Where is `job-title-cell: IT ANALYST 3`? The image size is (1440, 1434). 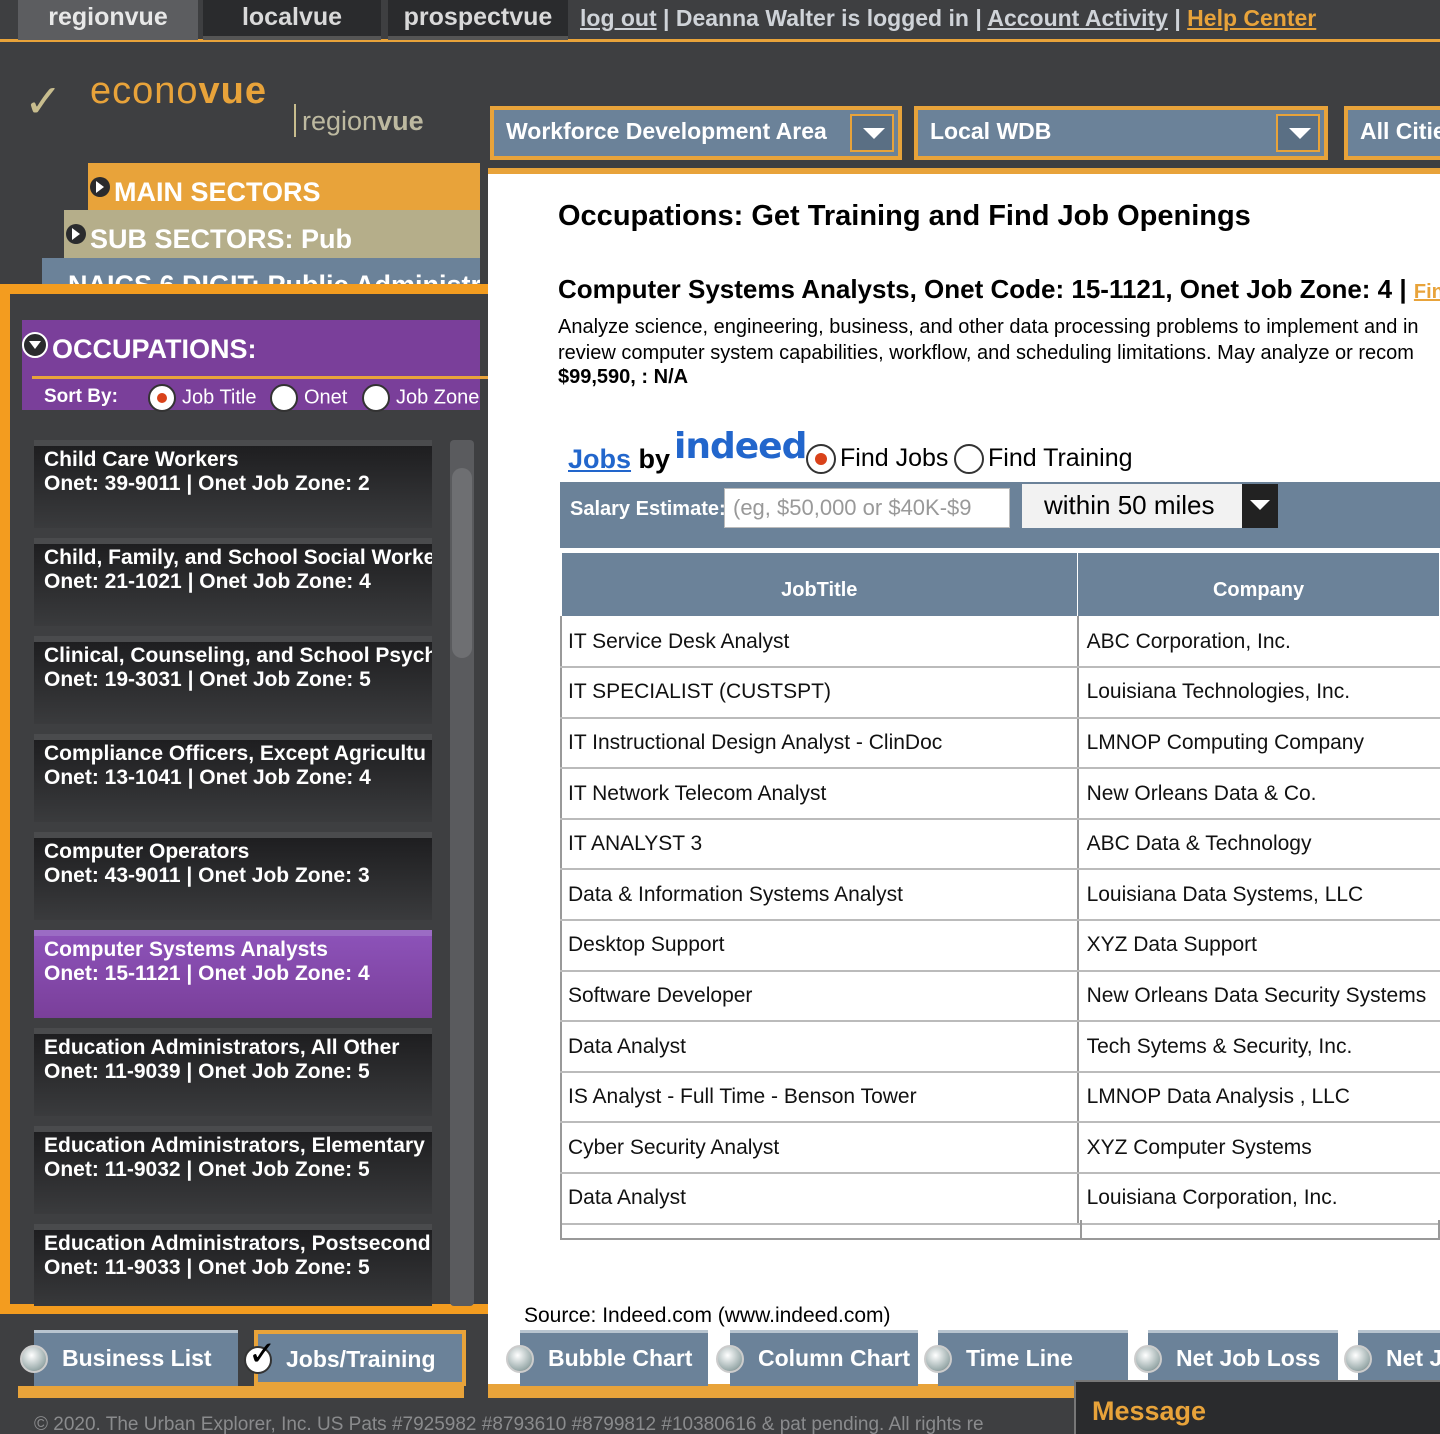
job-title-cell: IT ANALYST 3 is located at coordinates (819, 844).